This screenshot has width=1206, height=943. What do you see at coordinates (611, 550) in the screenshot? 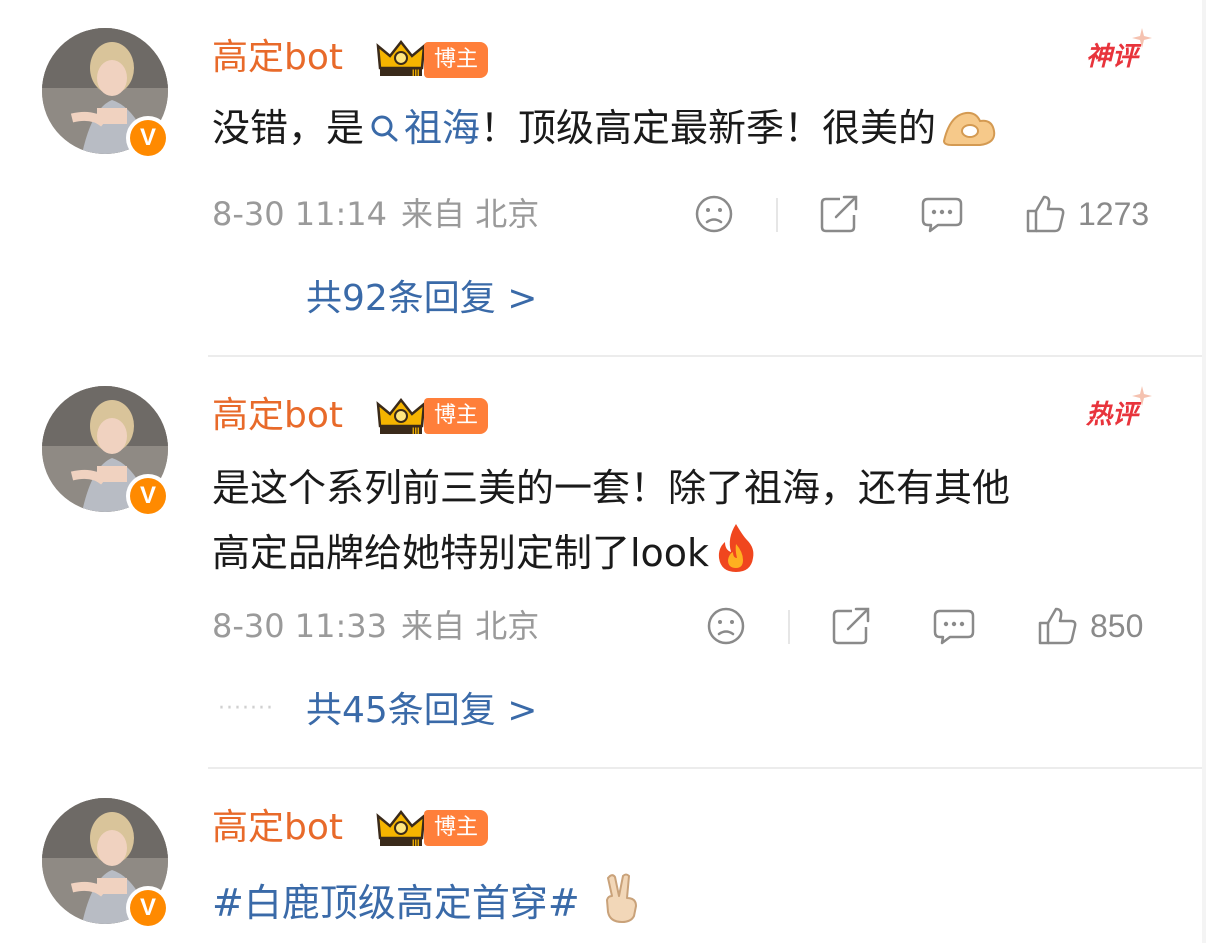
I see `comment-text-line: 高定品牌给她特别定制了look` at bounding box center [611, 550].